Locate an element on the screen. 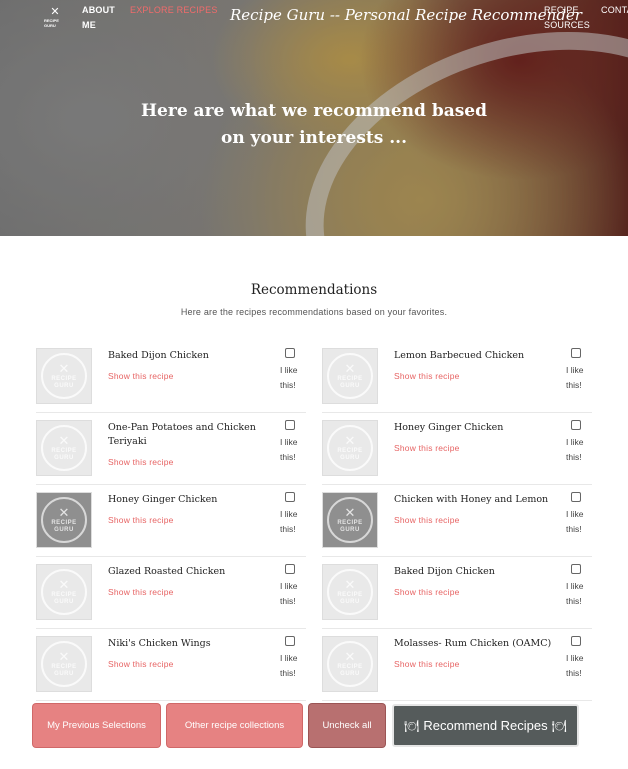 This screenshot has width=628, height=769. site-logo: ✕ RECIPE GURU is located at coordinates (55, 17).